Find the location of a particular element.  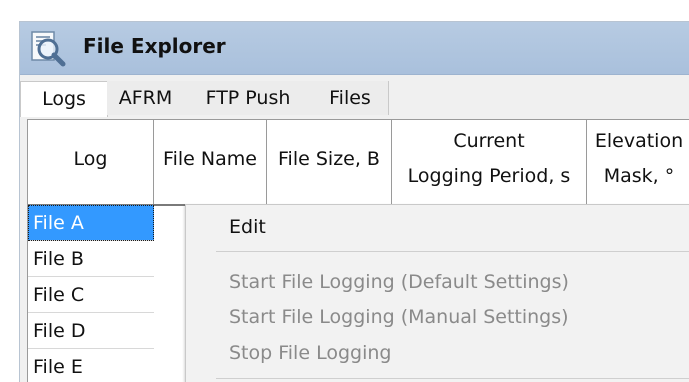

window-title: File Explorer is located at coordinates (154, 46).